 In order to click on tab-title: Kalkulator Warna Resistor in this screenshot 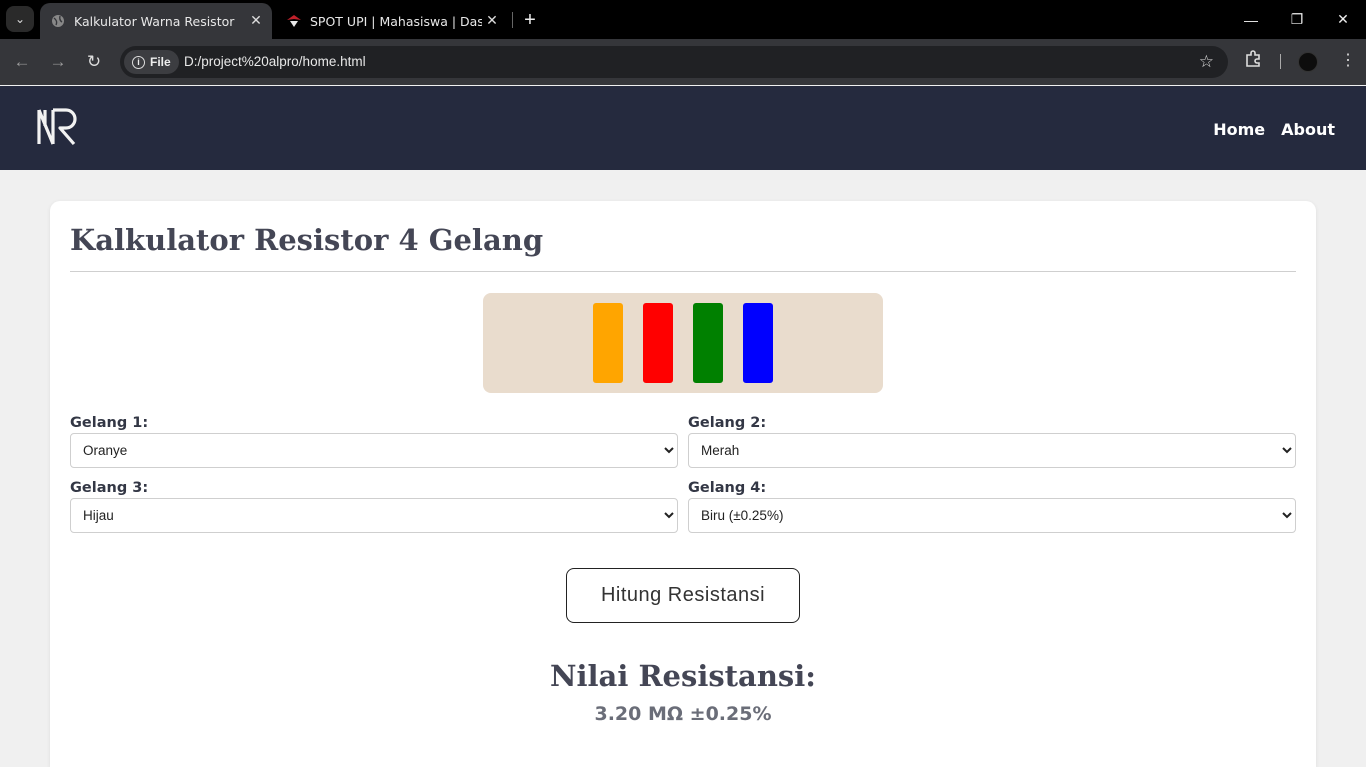, I will do `click(154, 21)`.